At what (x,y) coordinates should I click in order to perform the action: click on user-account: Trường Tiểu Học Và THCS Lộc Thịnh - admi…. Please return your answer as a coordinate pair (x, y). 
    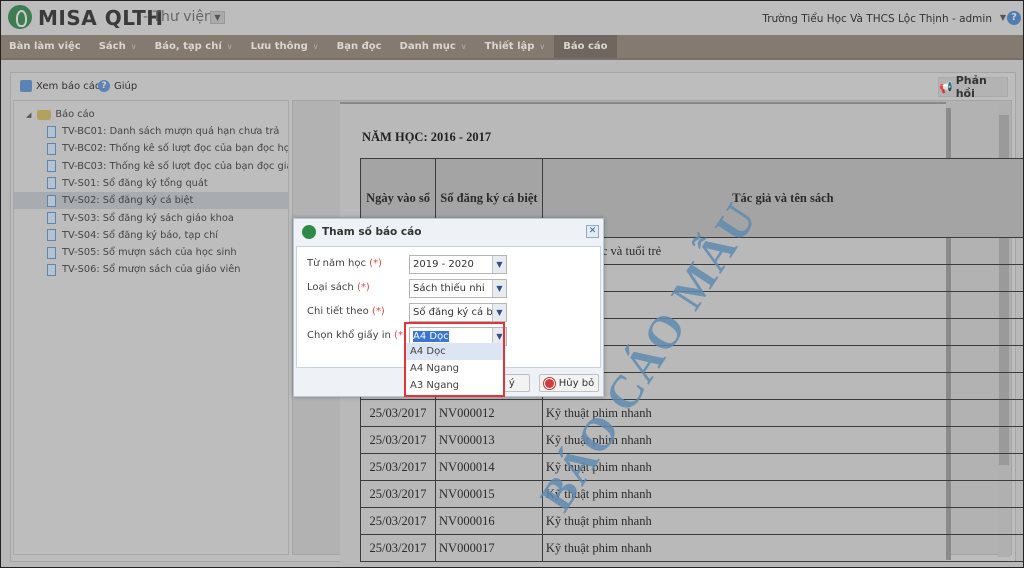
    Looking at the image, I should click on (877, 19).